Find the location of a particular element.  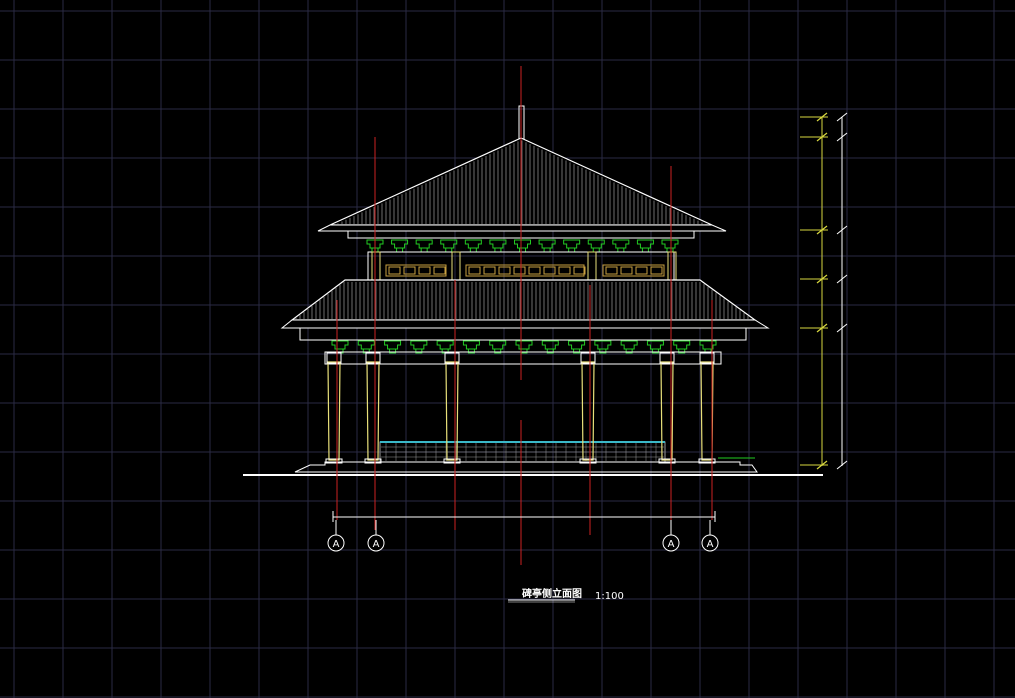

base-wall is located at coordinates (522, 452).